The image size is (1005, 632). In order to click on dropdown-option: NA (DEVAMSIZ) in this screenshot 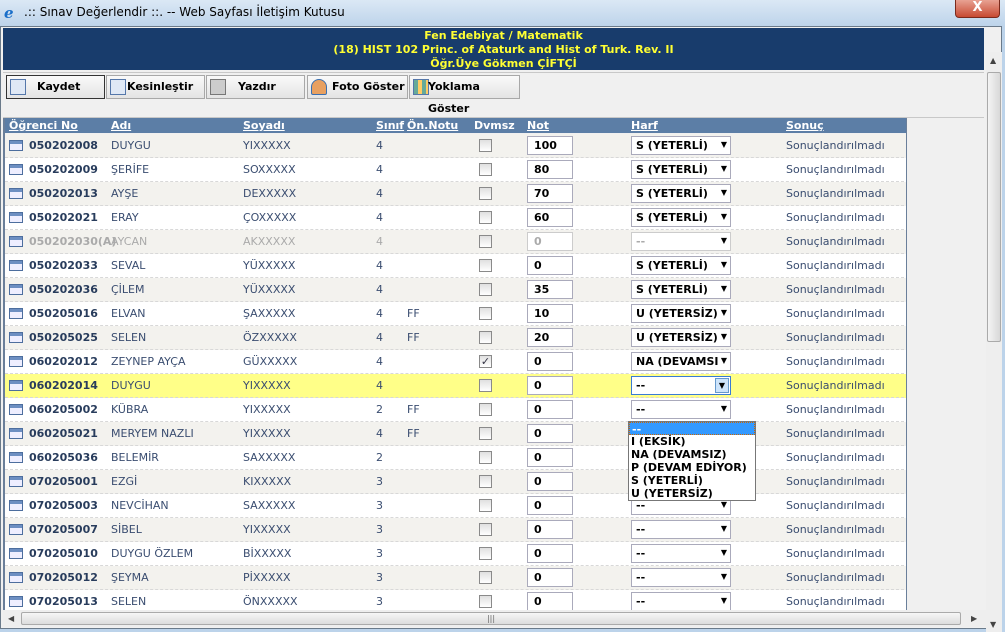, I will do `click(692, 454)`.